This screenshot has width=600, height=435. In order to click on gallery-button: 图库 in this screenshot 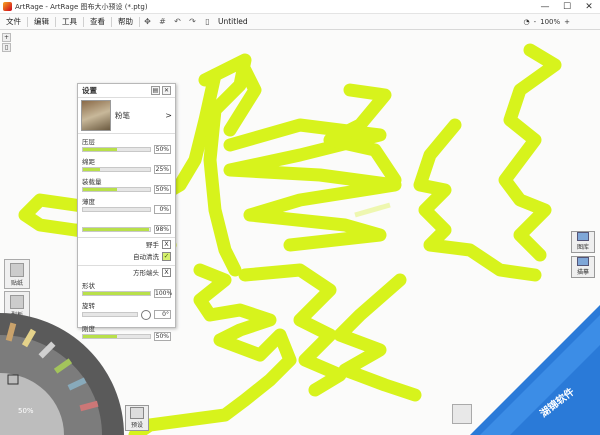, I will do `click(583, 242)`.